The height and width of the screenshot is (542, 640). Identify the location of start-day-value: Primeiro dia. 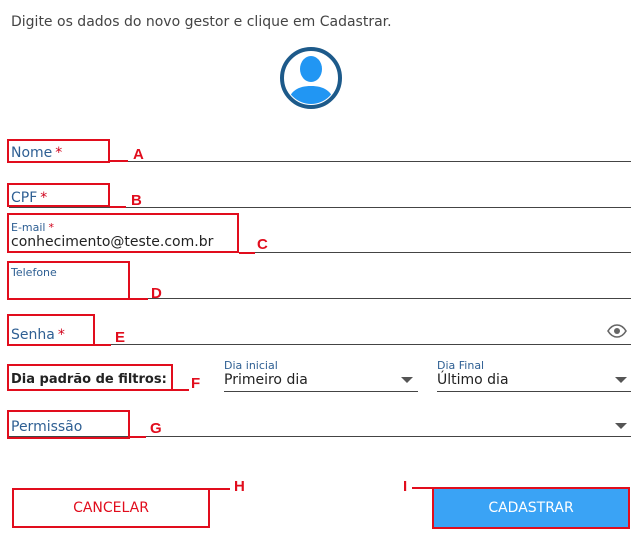
(266, 380).